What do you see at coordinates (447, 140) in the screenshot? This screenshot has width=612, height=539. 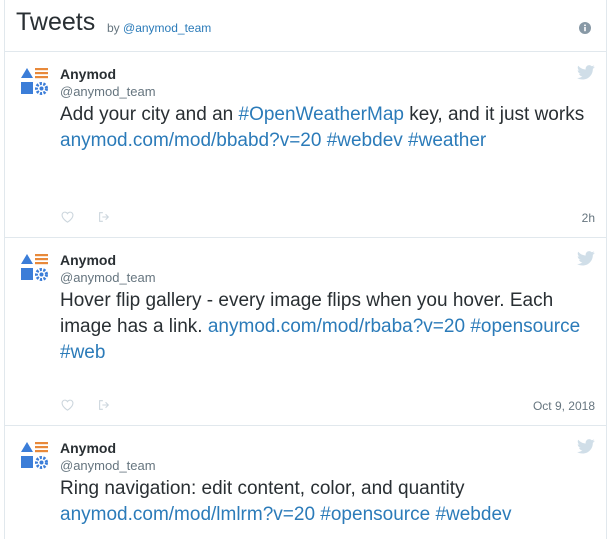 I see `hashtag-link: #weather` at bounding box center [447, 140].